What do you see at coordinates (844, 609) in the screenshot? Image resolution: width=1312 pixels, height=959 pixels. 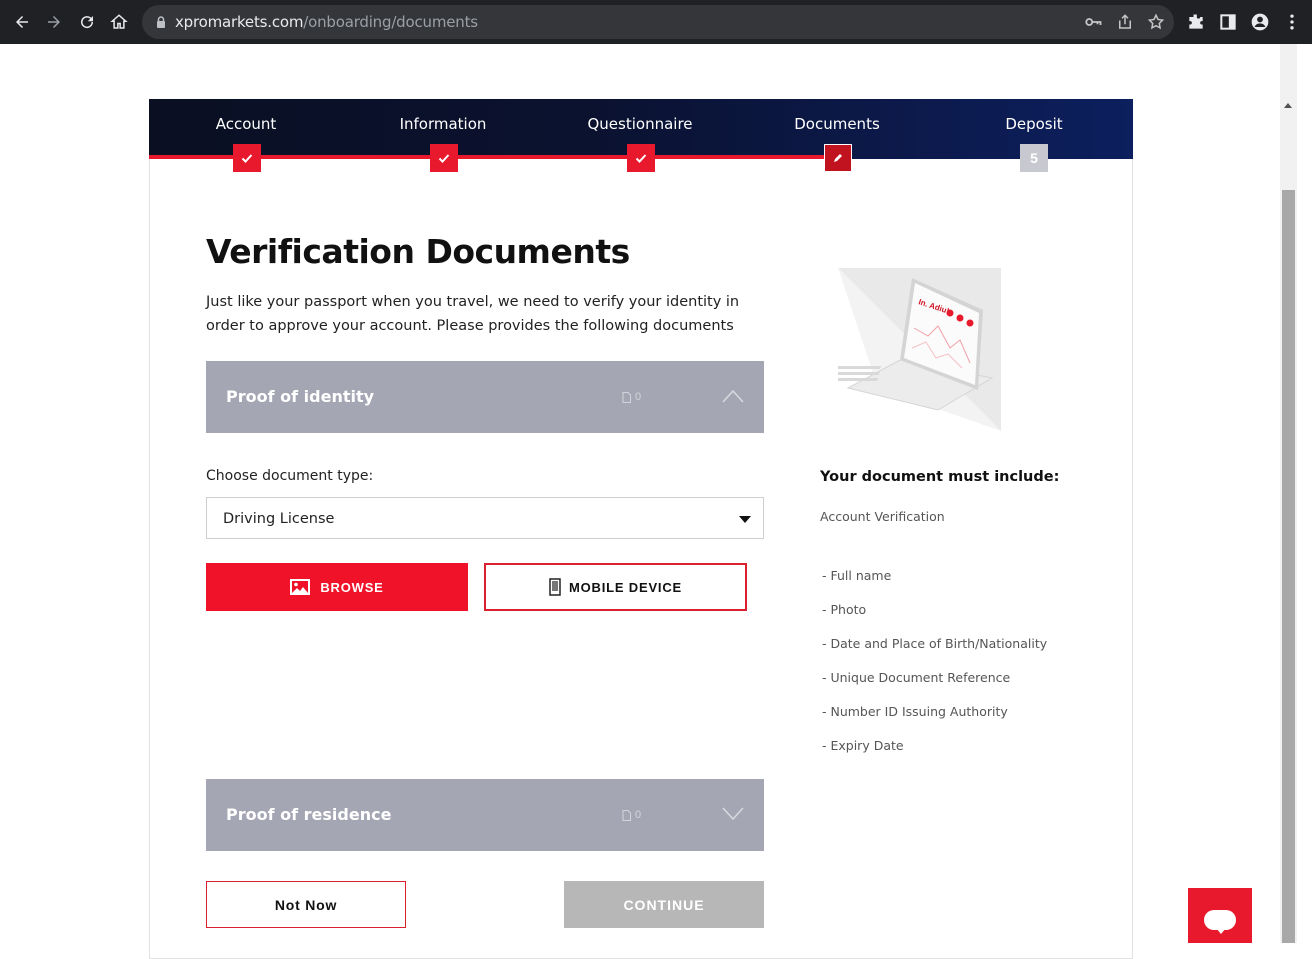 I see `list-item: - Photo` at bounding box center [844, 609].